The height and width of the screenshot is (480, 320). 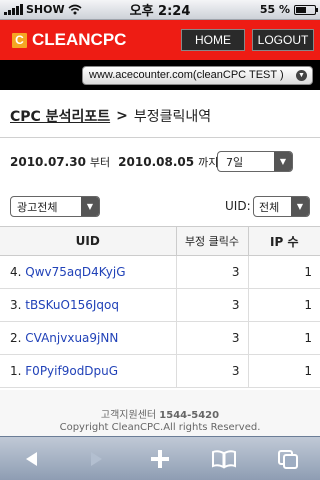 I want to click on logo: C CLEANCPC, so click(x=69, y=40).